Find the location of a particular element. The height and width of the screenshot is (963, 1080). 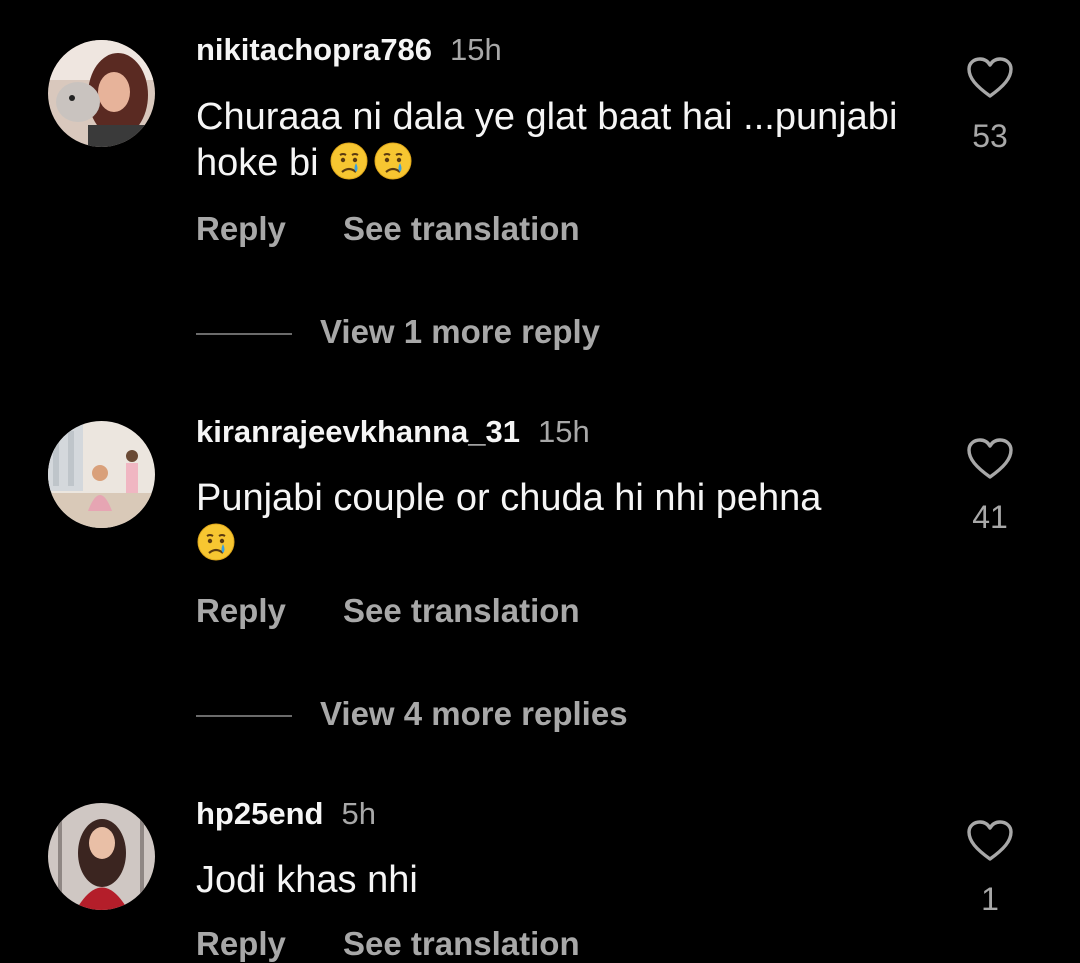

like-container: 1 is located at coordinates (990, 868).